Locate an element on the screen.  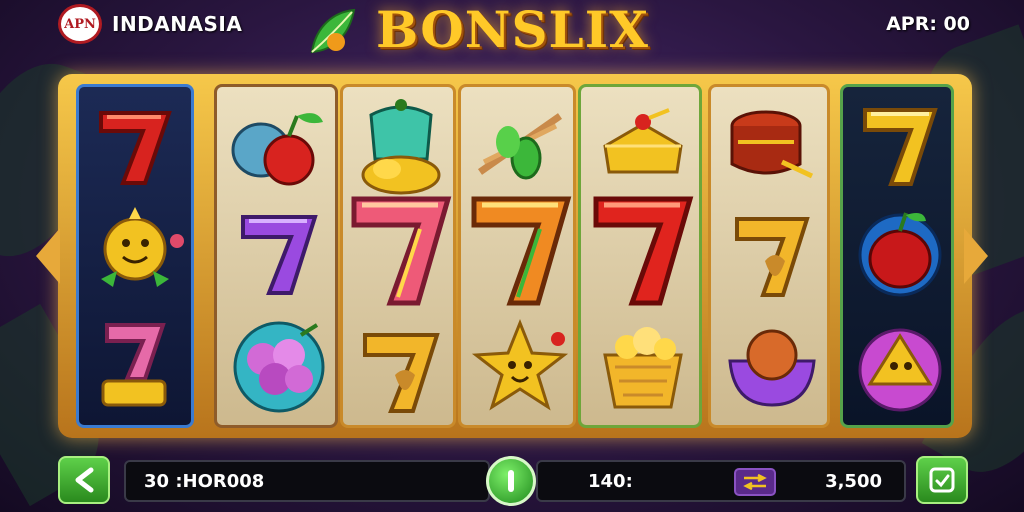
butter-dish-icon is located at coordinates (643, 146).